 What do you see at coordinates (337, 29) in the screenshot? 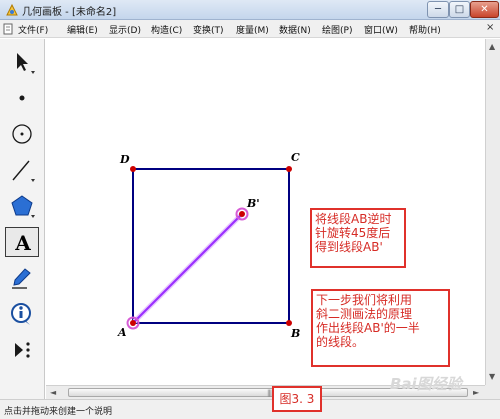
I see `menu-graph: 绘图(P)` at bounding box center [337, 29].